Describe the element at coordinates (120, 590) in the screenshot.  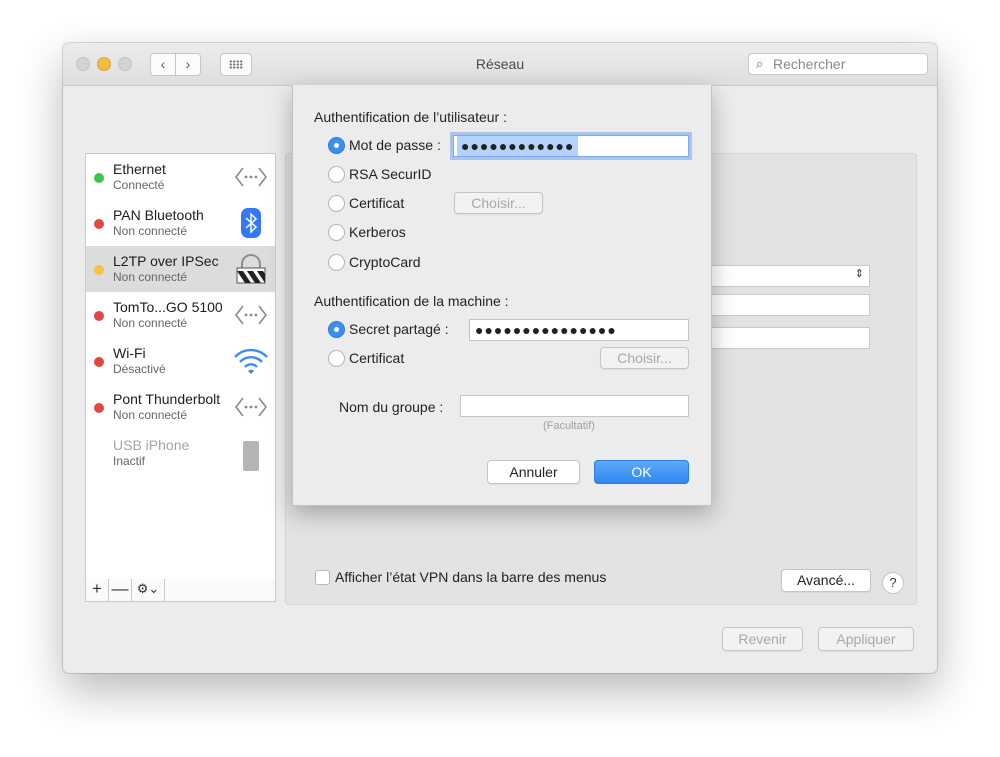
I see `remove-service-button: —` at that location.